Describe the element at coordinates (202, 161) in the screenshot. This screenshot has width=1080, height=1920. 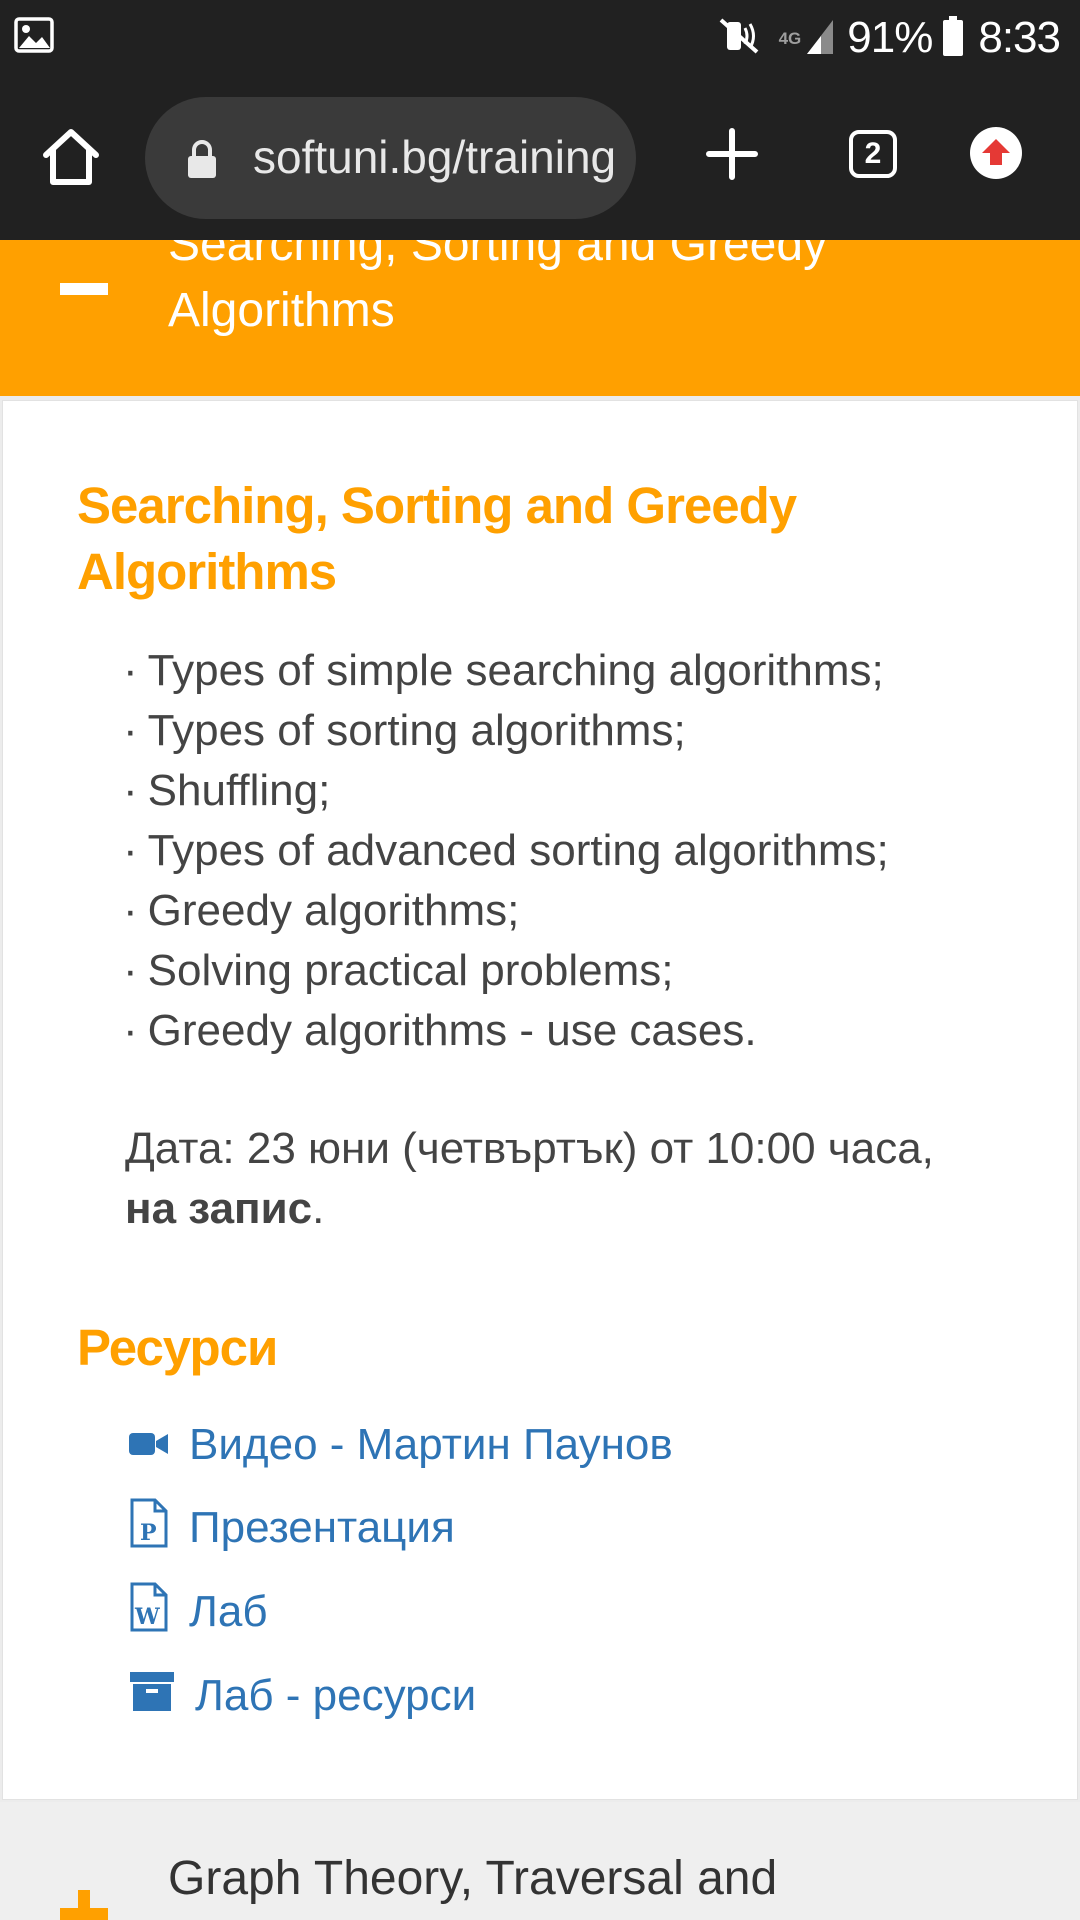
I see `lock-icon` at that location.